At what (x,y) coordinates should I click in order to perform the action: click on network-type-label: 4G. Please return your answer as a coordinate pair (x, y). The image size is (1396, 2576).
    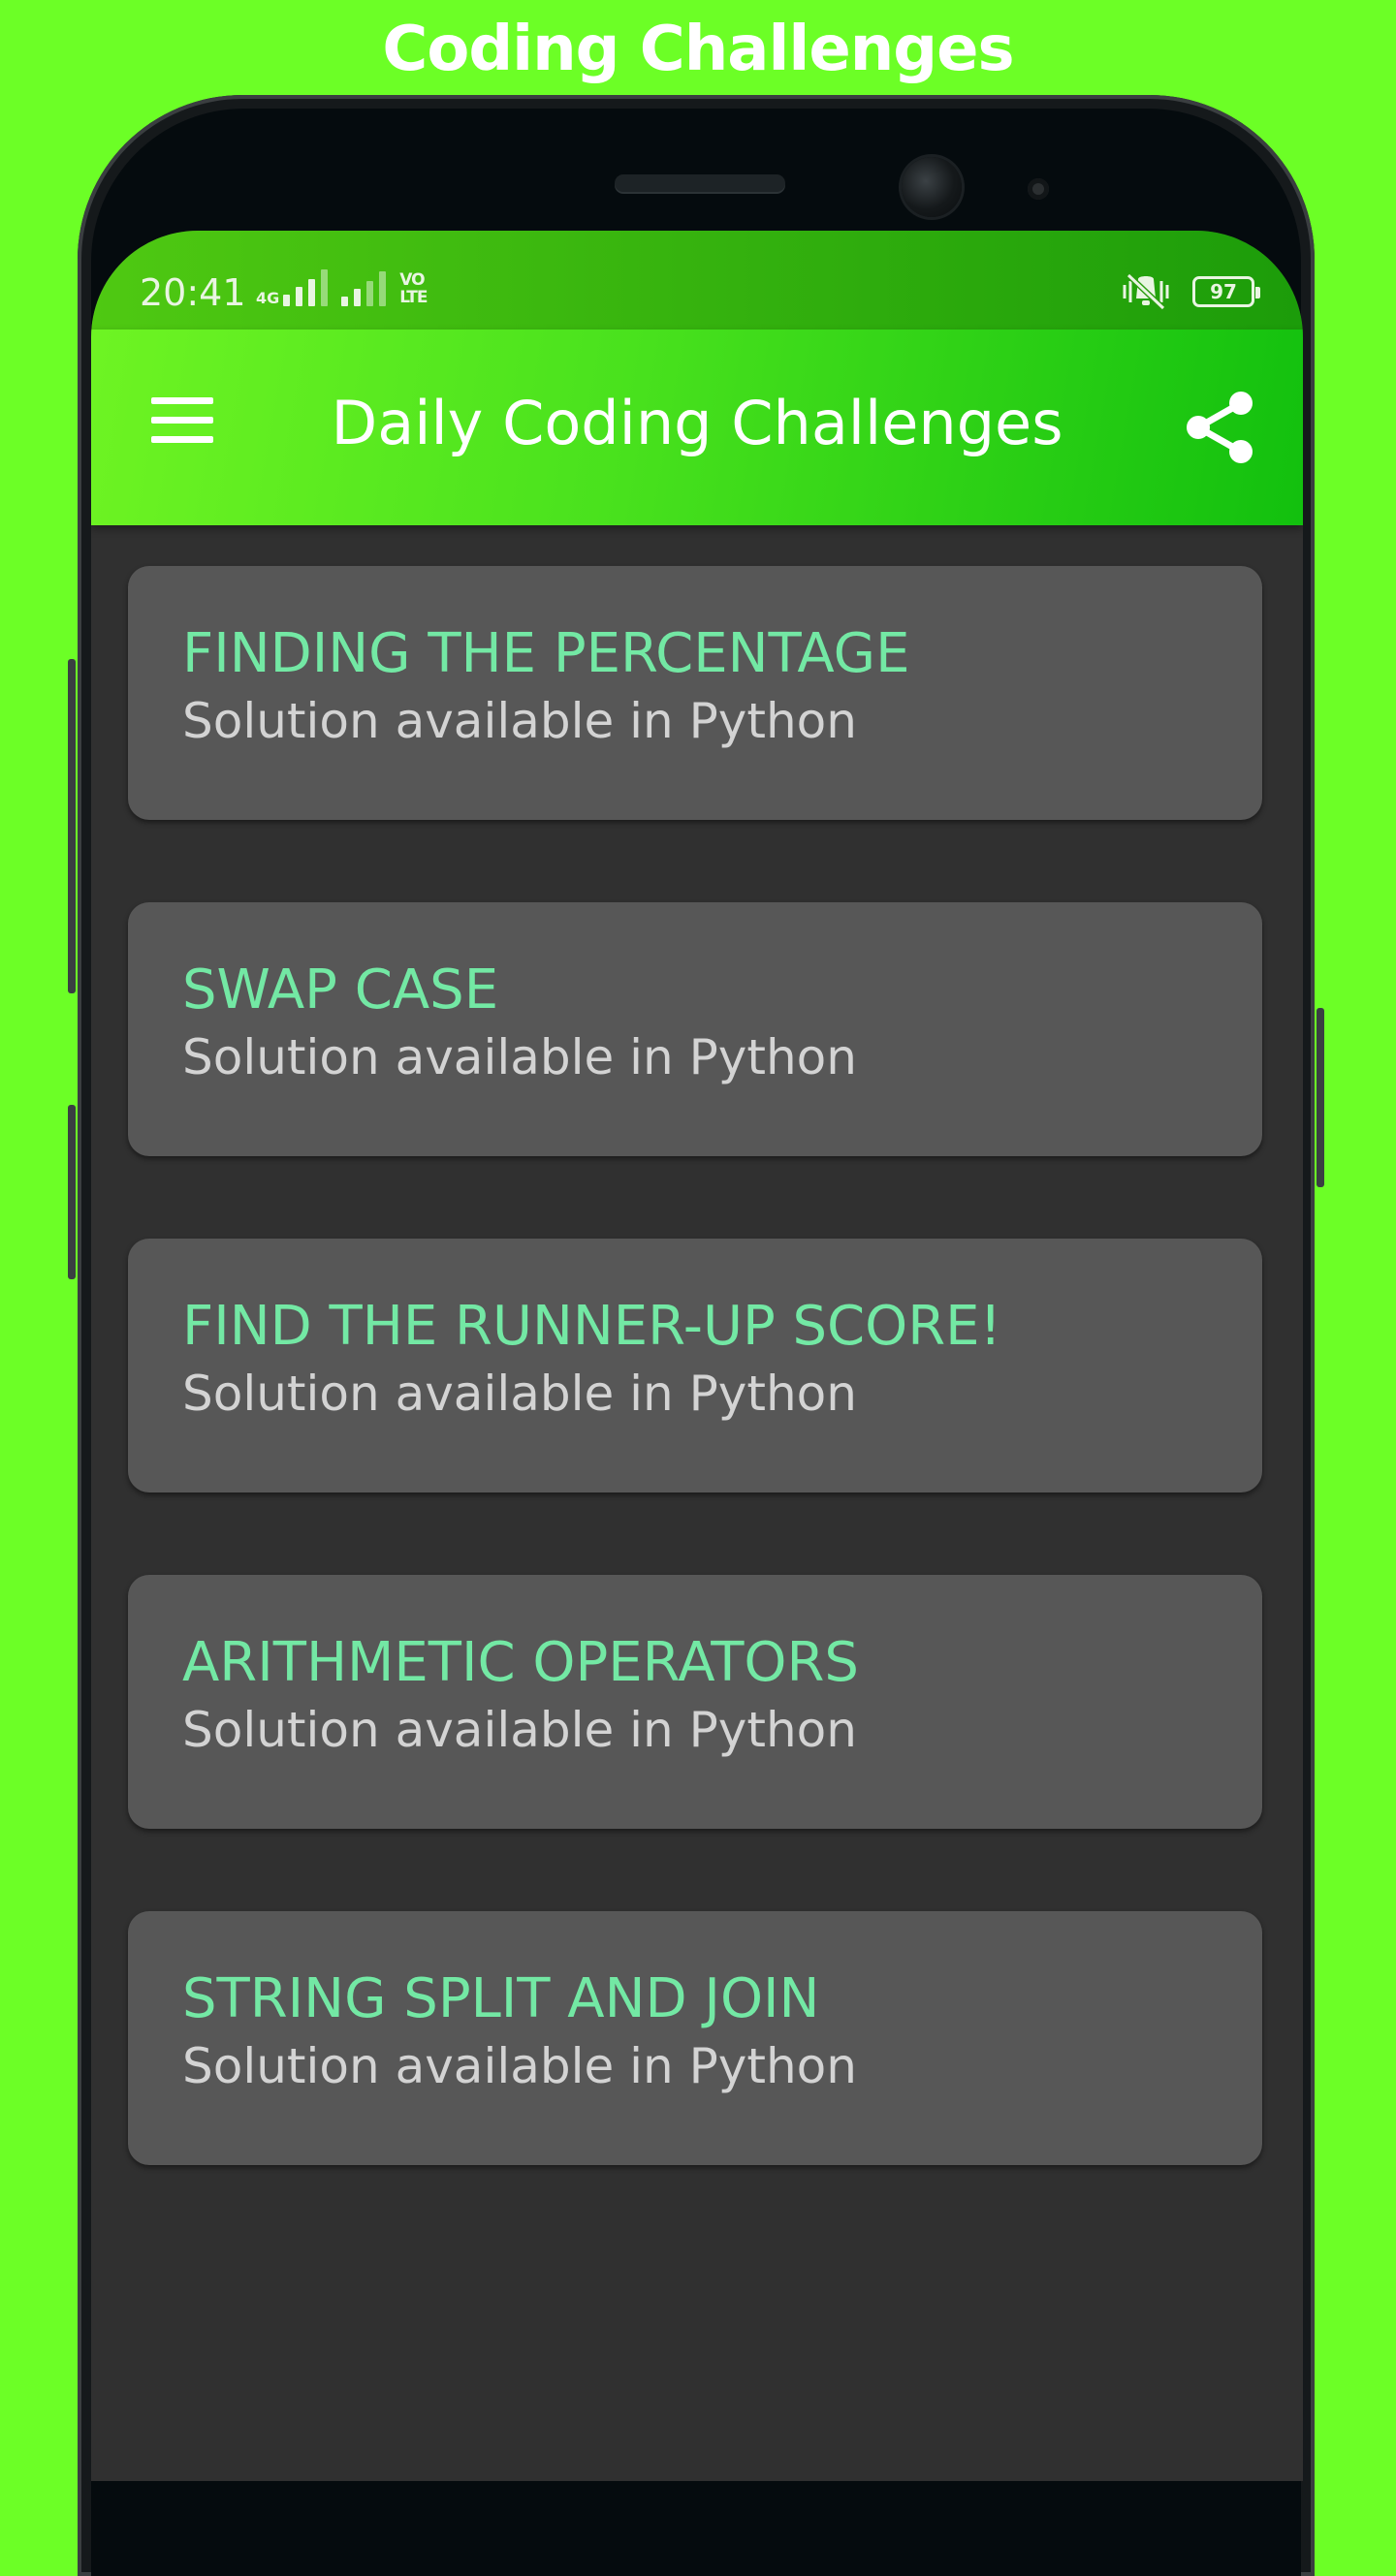
    Looking at the image, I should click on (268, 298).